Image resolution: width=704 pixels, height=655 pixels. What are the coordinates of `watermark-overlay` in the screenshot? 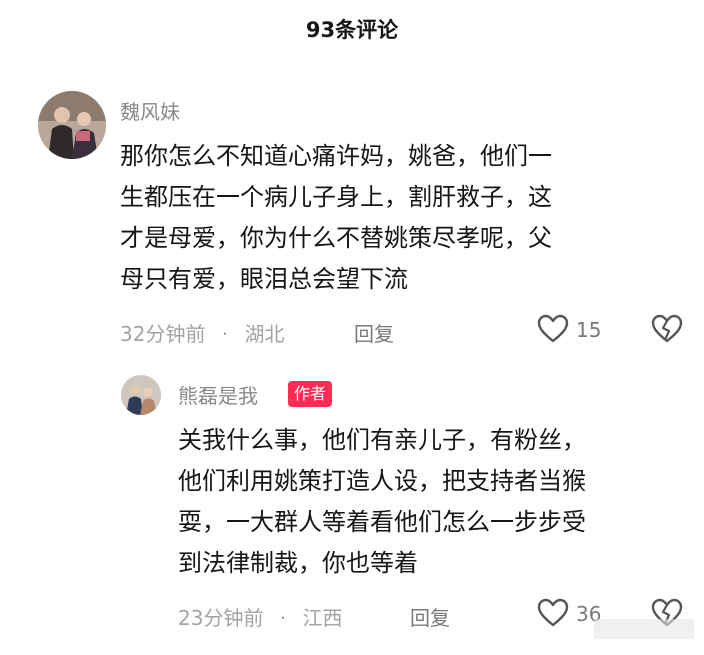 It's located at (644, 629).